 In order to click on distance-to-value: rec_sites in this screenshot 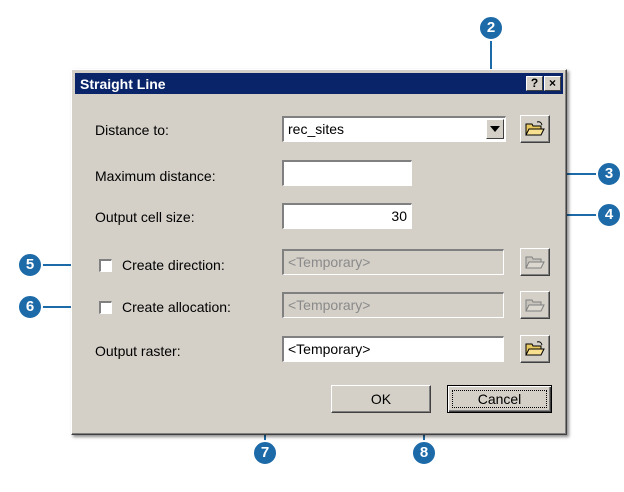, I will do `click(316, 129)`.